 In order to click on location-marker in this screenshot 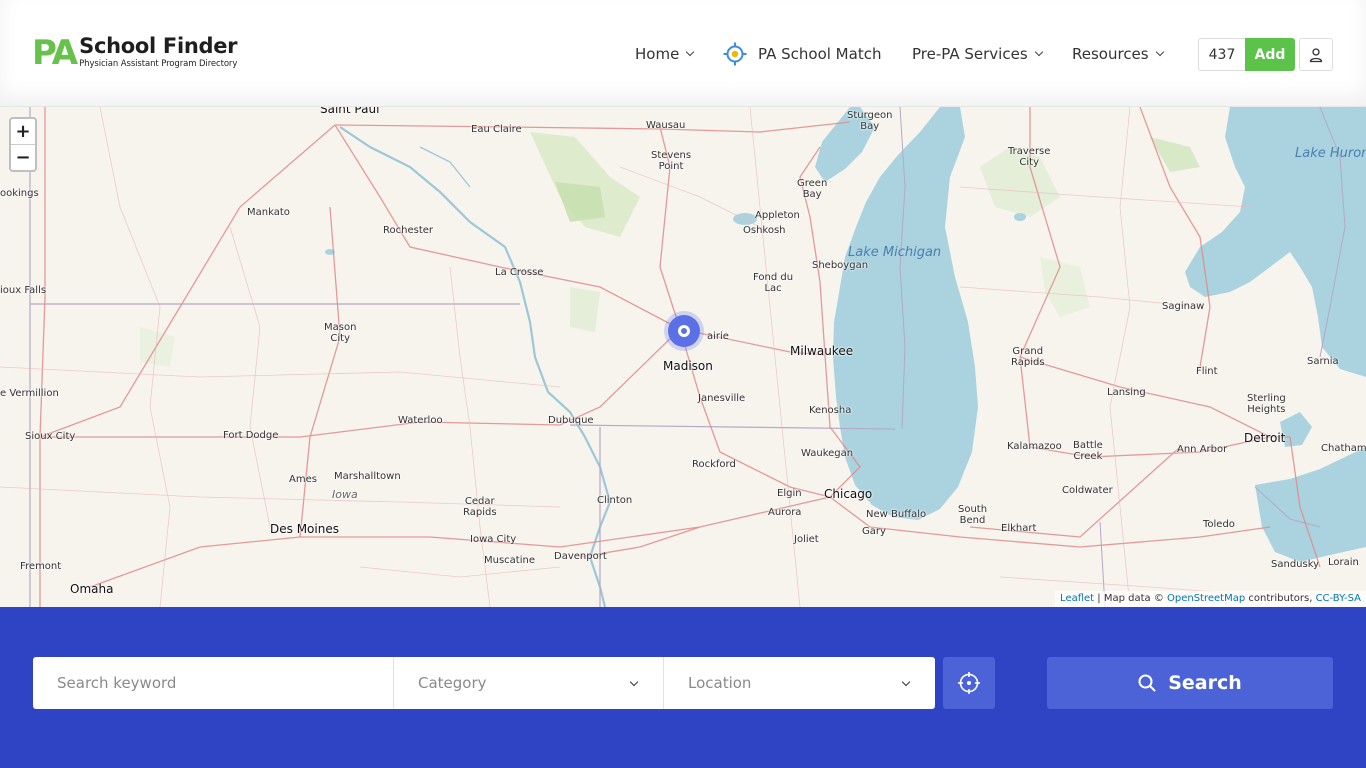, I will do `click(684, 331)`.